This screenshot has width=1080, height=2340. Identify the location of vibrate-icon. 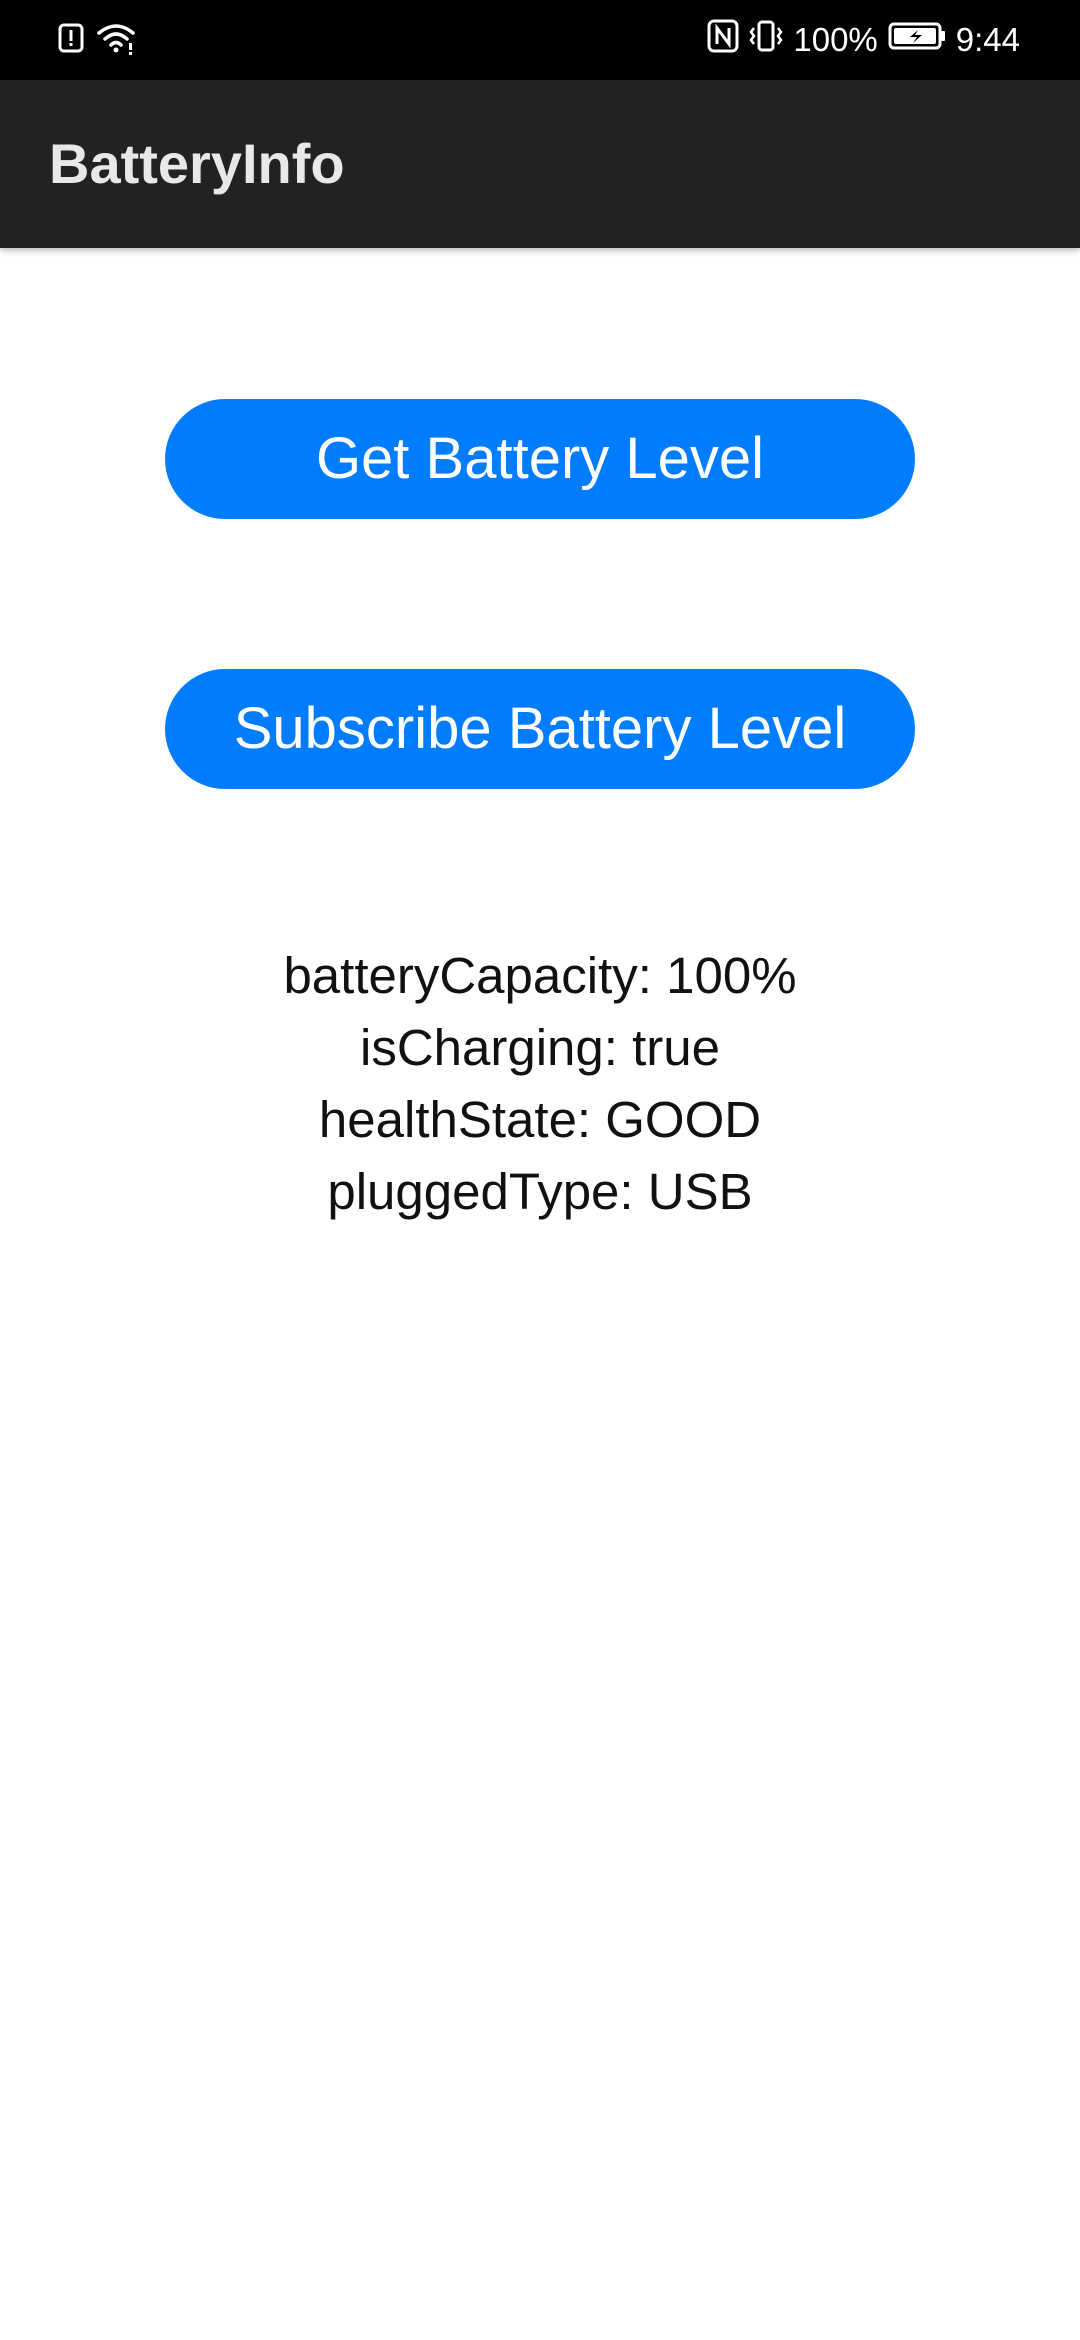
(766, 40).